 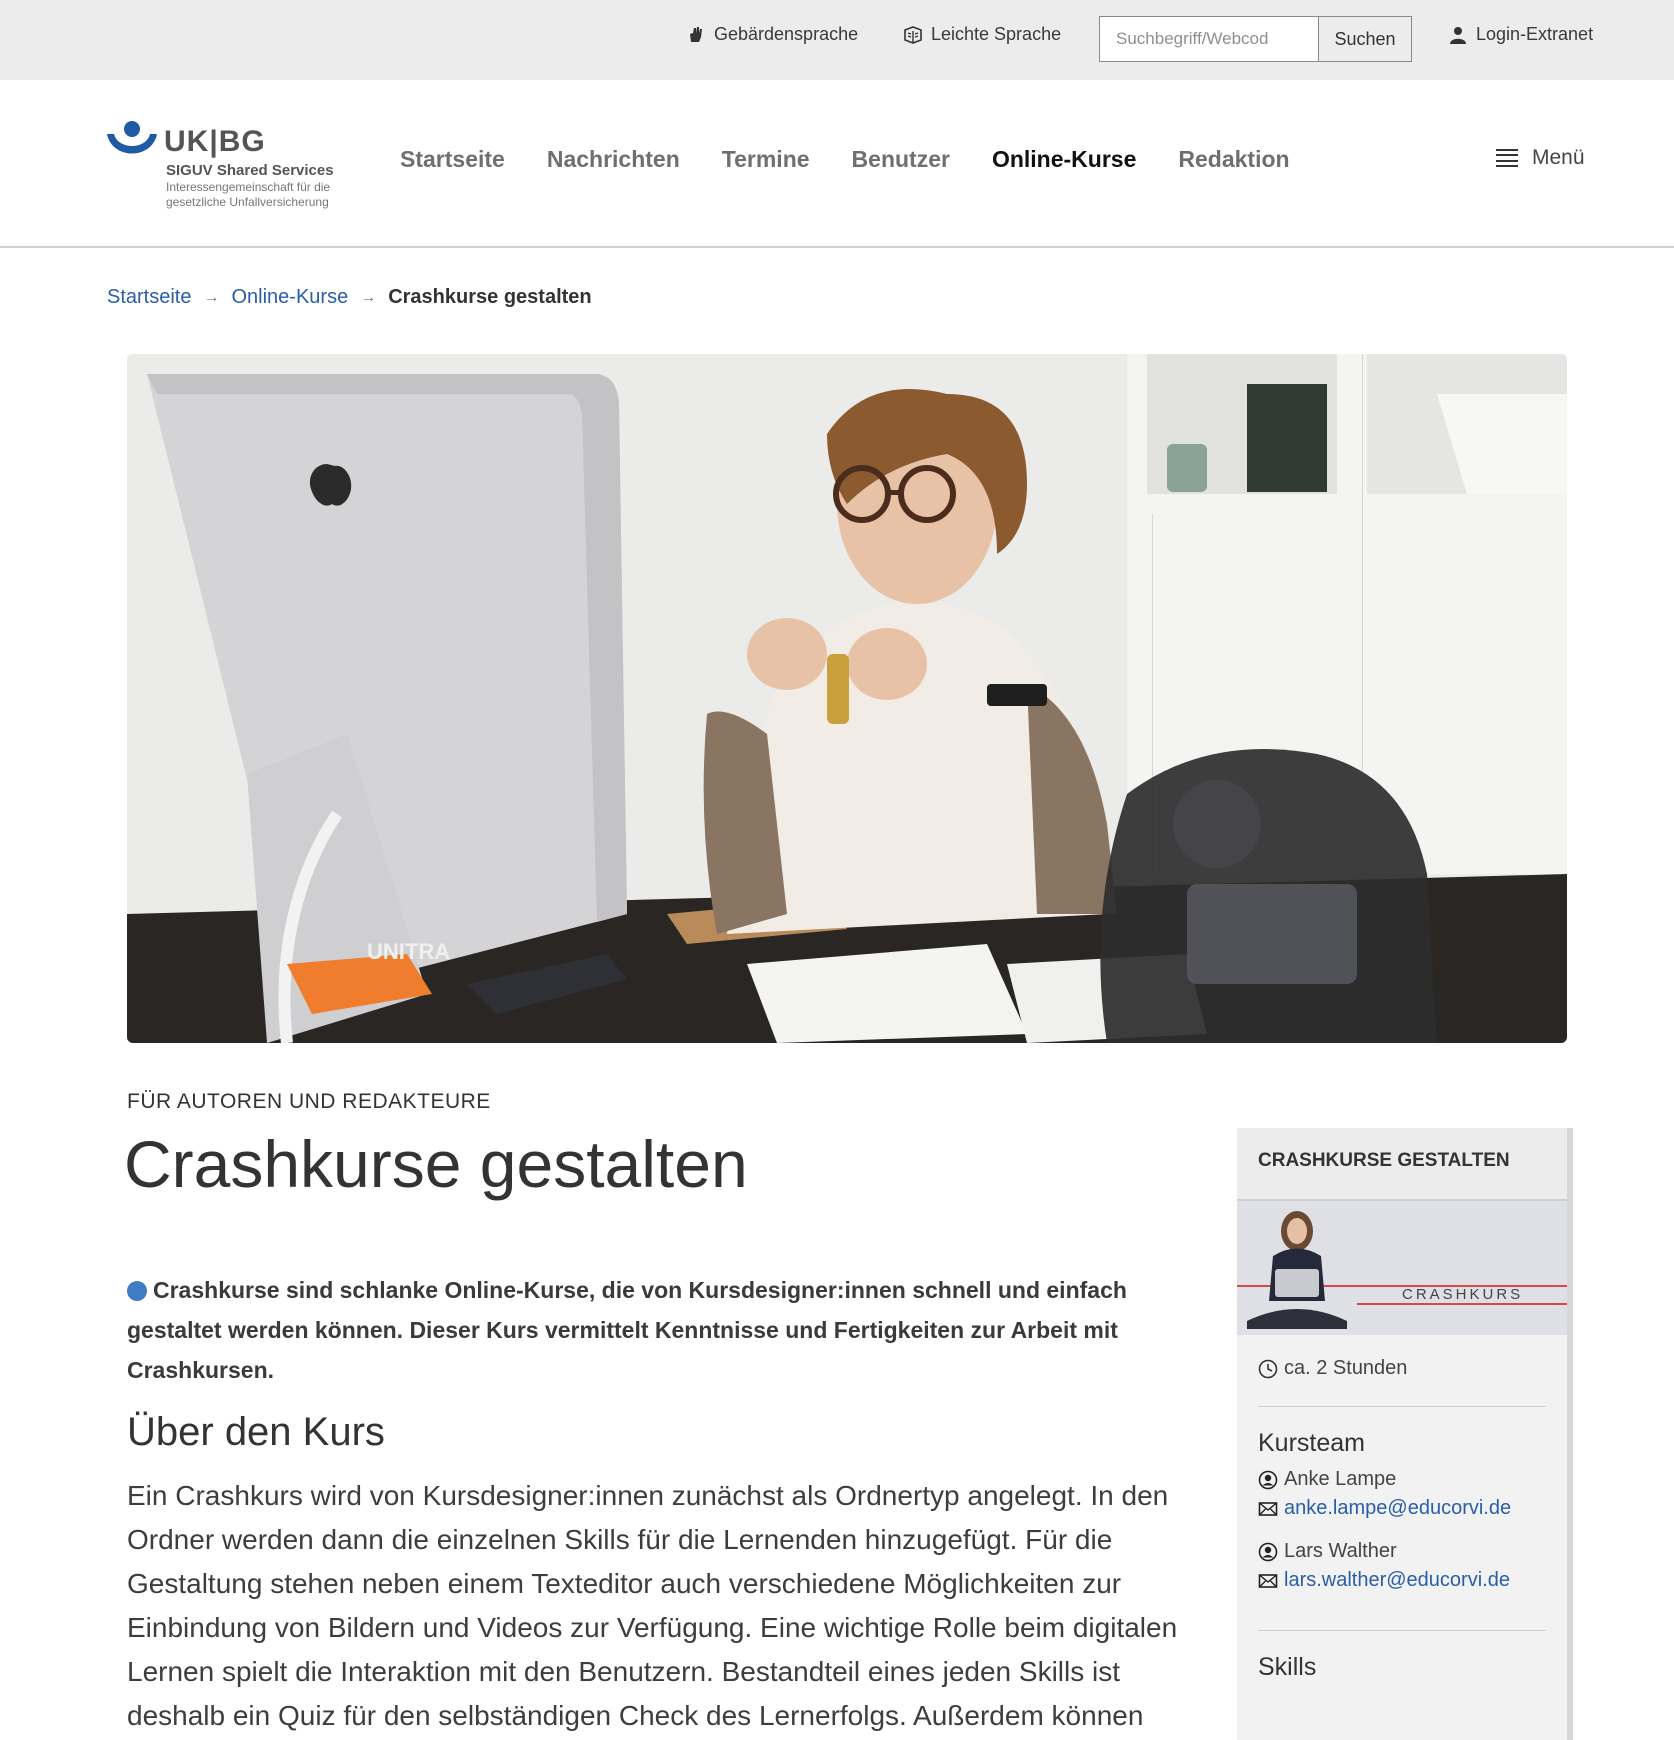 What do you see at coordinates (1208, 39) in the screenshot?
I see `search-input` at bounding box center [1208, 39].